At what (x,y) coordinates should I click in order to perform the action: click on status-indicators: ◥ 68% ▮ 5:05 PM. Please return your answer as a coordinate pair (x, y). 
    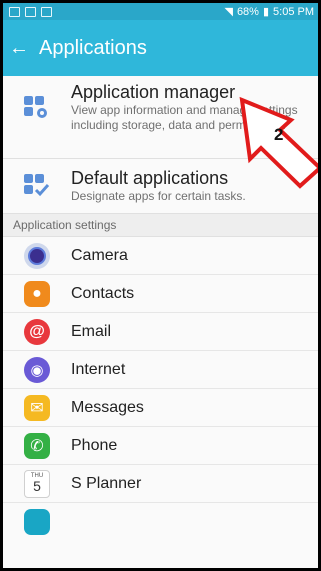
    Looking at the image, I should click on (269, 12).